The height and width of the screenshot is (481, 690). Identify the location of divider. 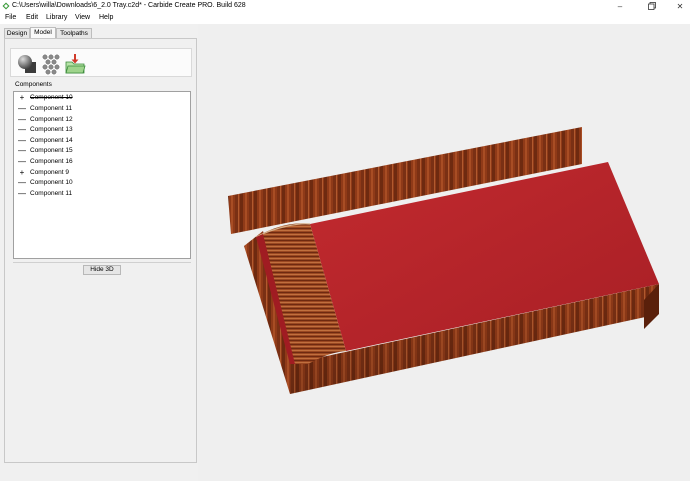
(102, 262).